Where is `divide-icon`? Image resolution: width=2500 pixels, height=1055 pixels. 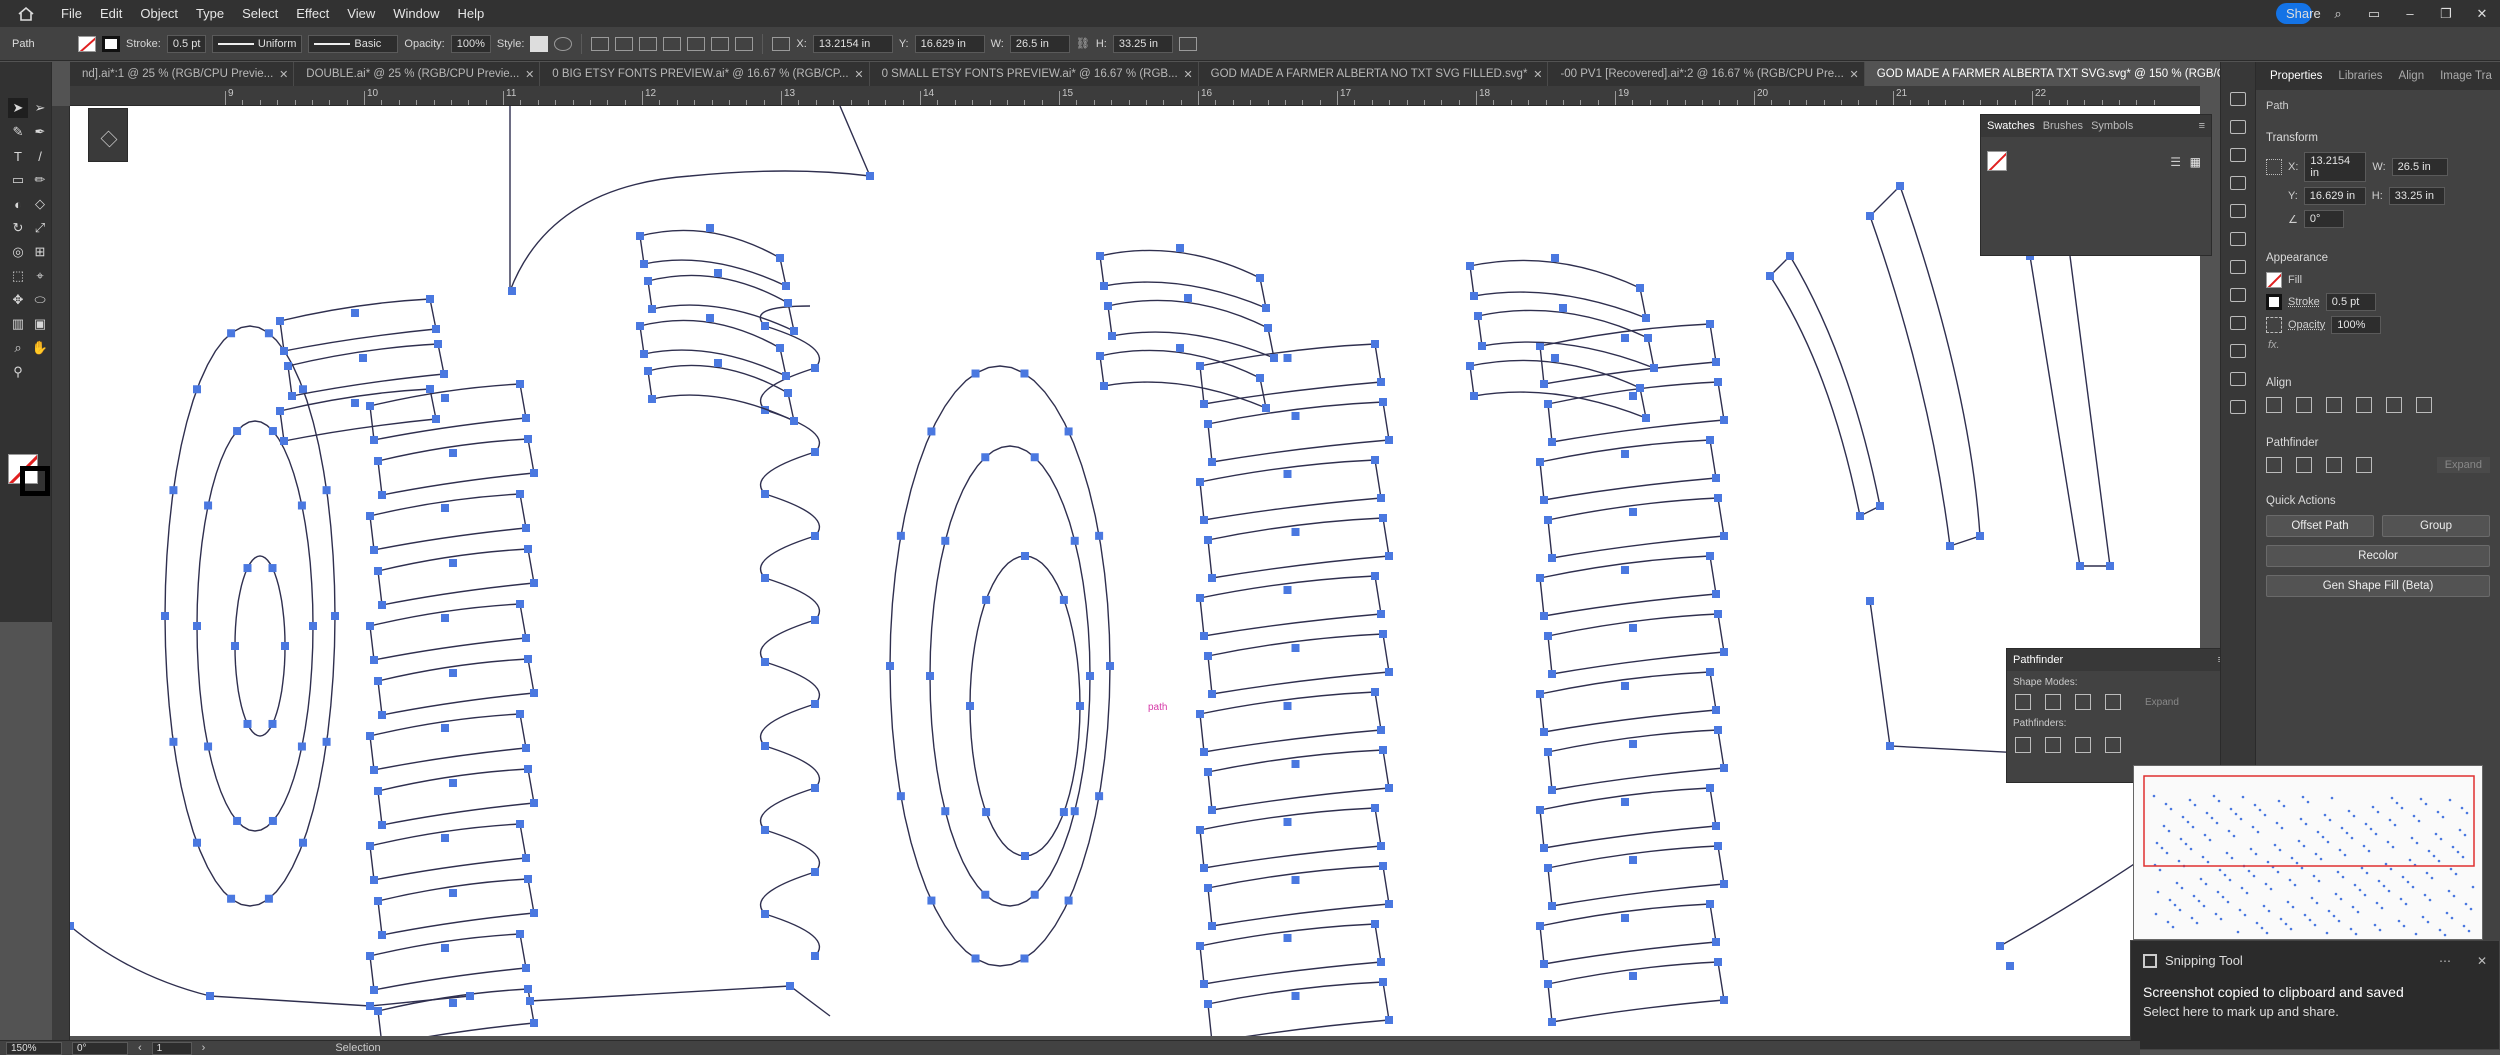
divide-icon is located at coordinates (2023, 745).